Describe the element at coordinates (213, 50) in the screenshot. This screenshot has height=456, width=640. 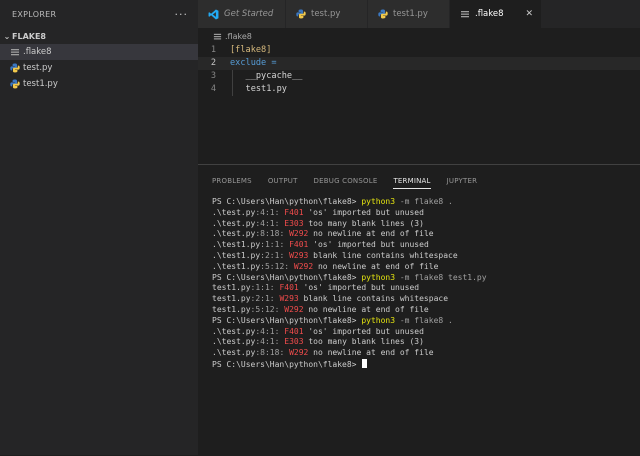
I see `line-number: 1` at that location.